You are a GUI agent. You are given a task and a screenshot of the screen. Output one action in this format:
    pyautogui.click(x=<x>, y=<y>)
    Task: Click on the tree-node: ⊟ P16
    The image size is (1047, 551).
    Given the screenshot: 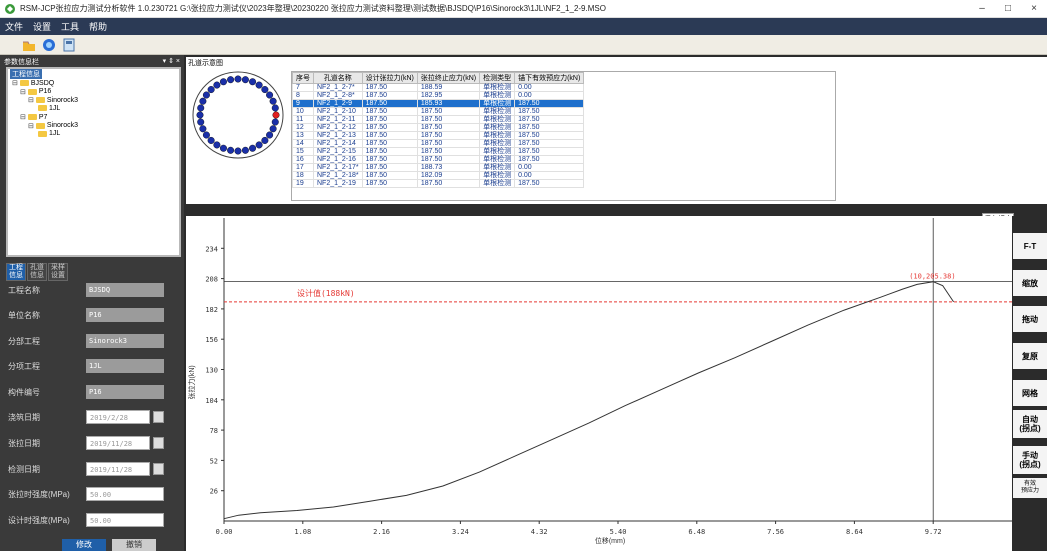 What is the action you would take?
    pyautogui.click(x=35, y=92)
    